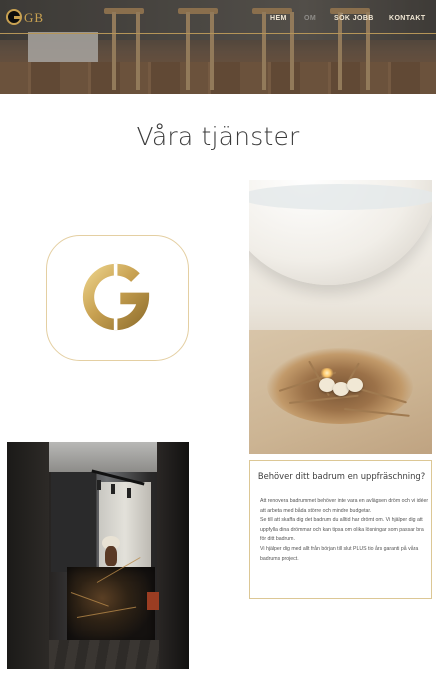 The height and width of the screenshot is (676, 436). What do you see at coordinates (310, 18) in the screenshot?
I see `nav-link-om: OM` at bounding box center [310, 18].